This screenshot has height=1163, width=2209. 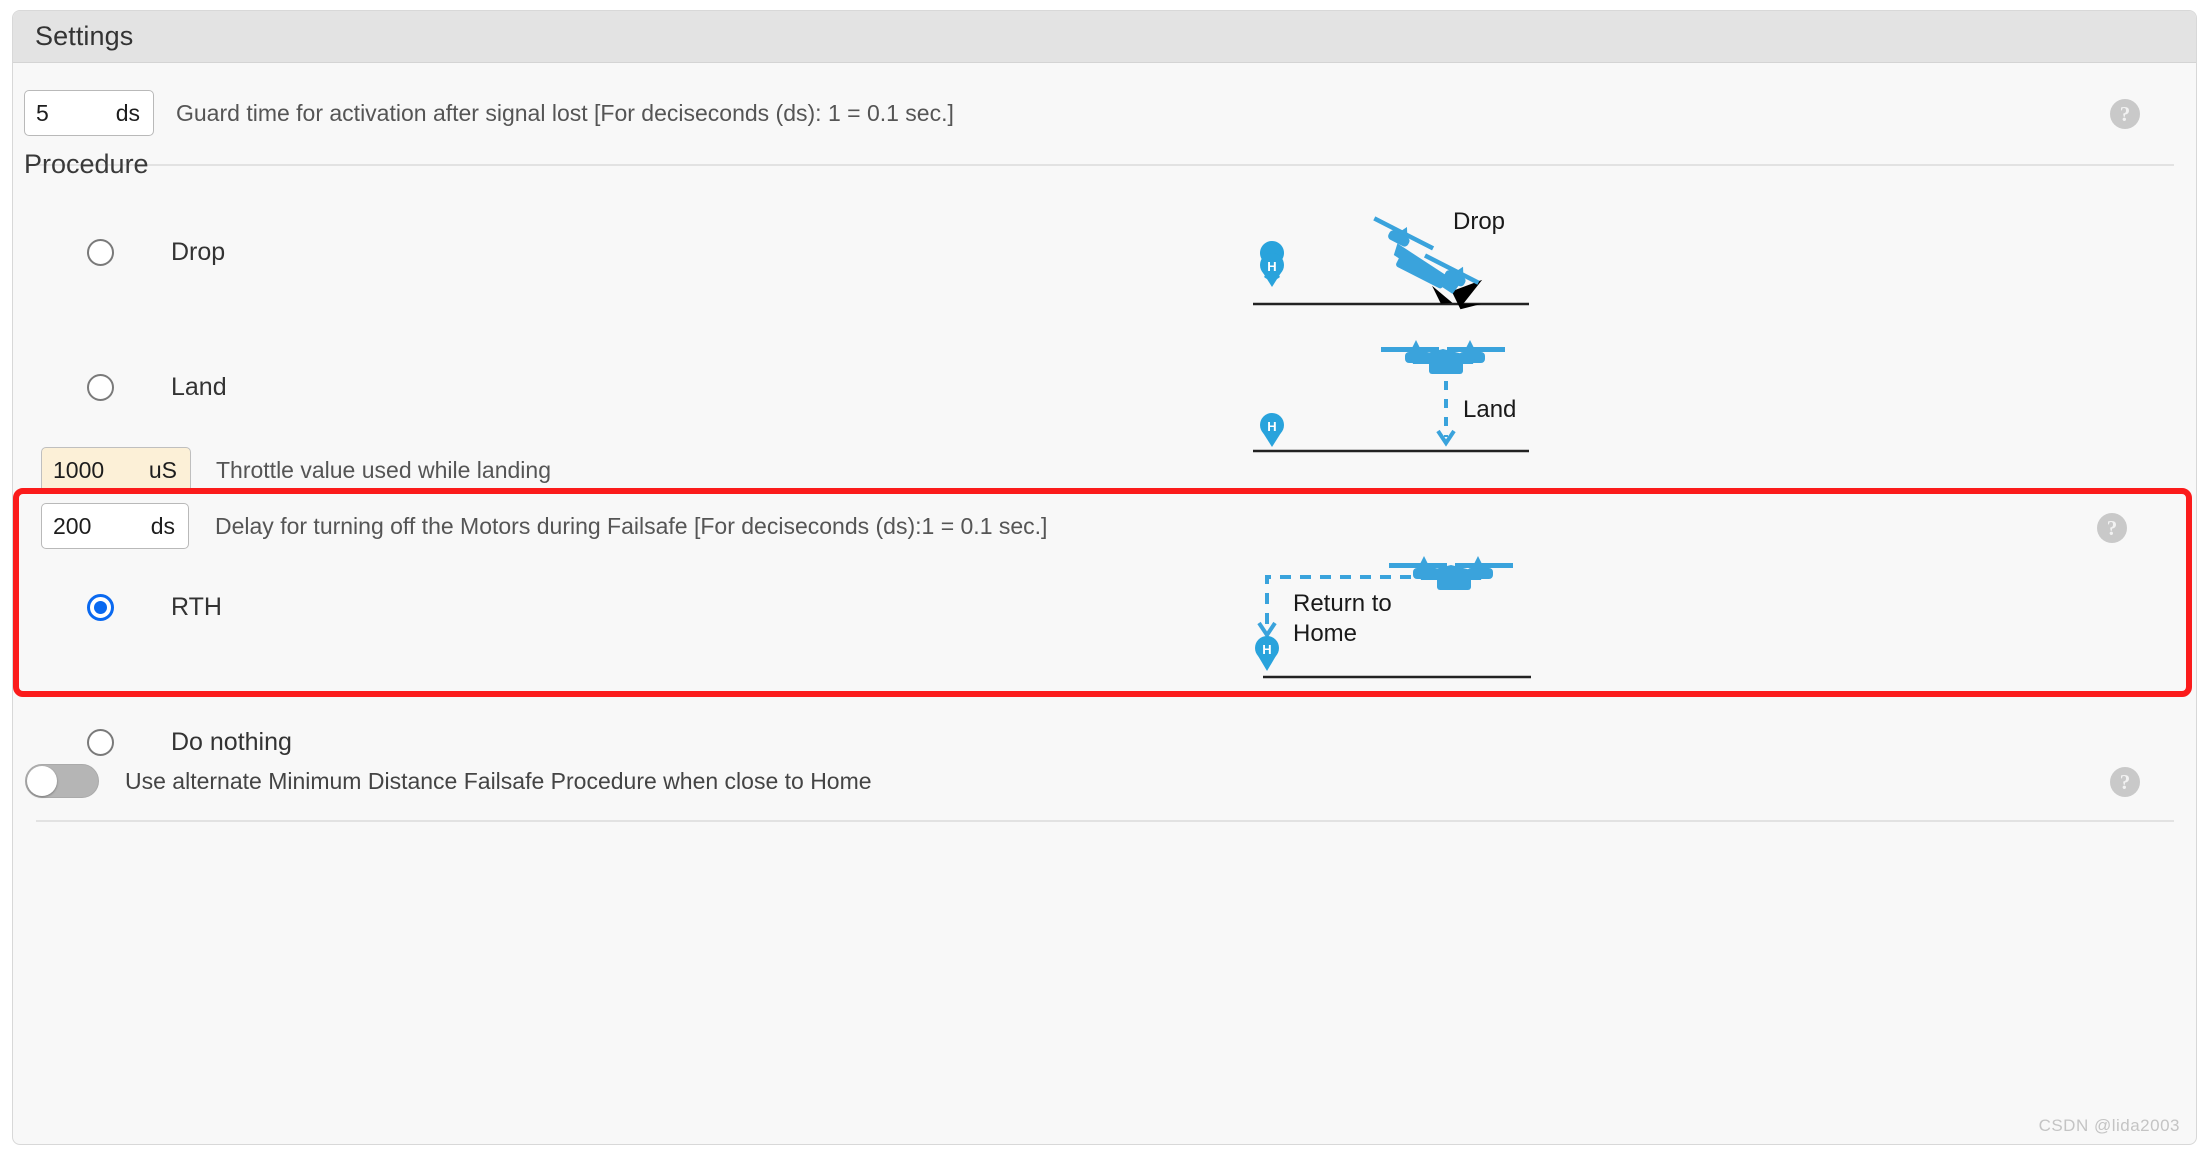 I want to click on page-title: Settings, so click(x=84, y=36).